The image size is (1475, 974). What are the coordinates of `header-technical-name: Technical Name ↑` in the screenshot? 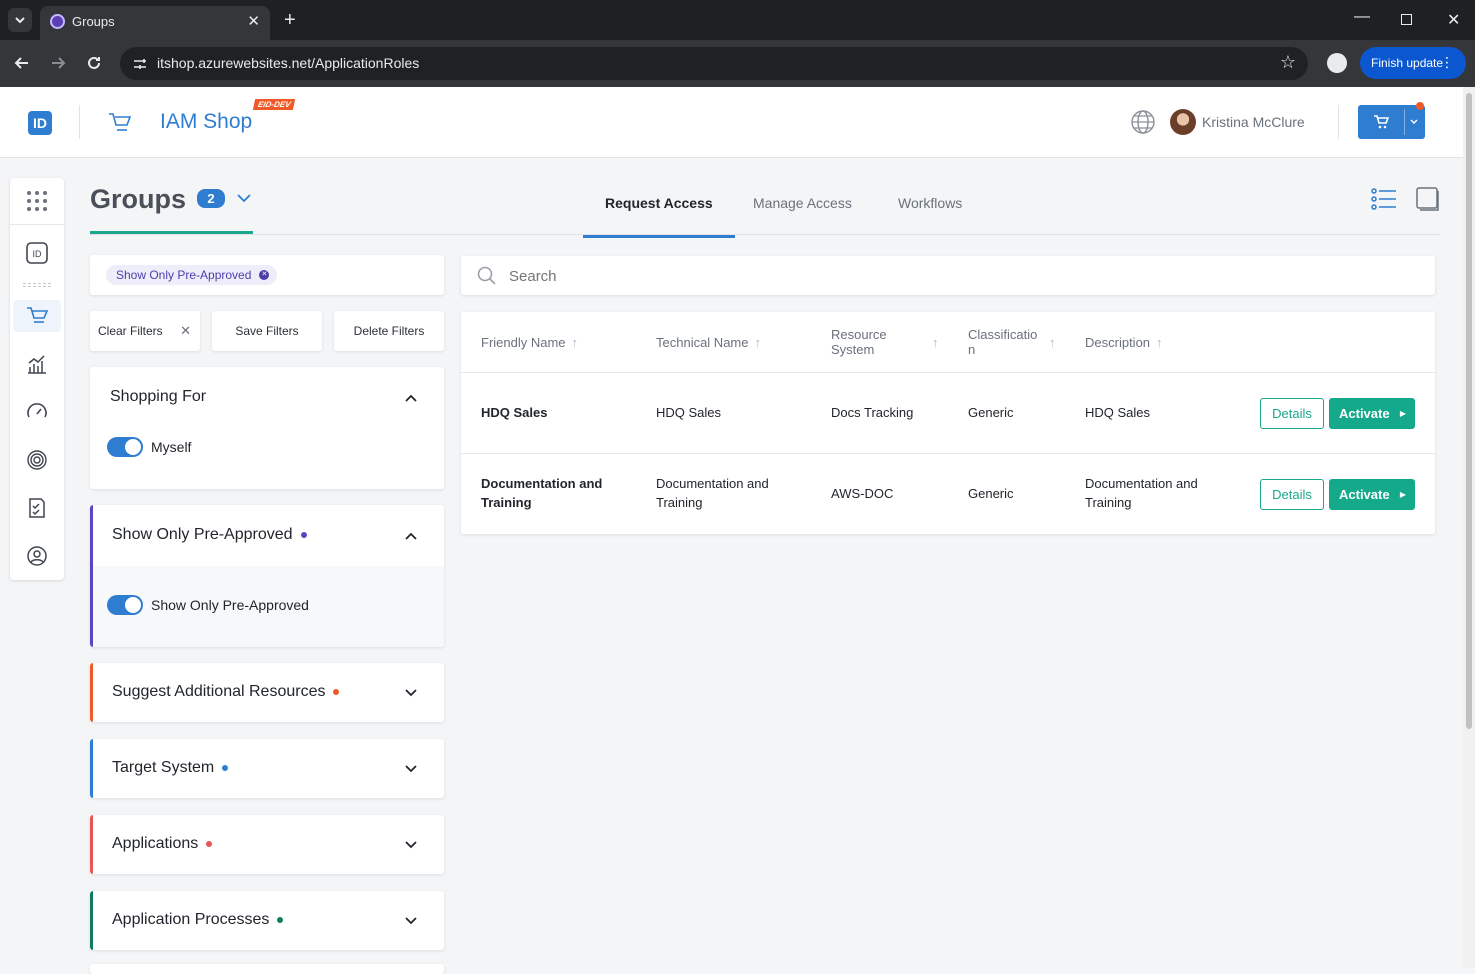 It's located at (708, 342).